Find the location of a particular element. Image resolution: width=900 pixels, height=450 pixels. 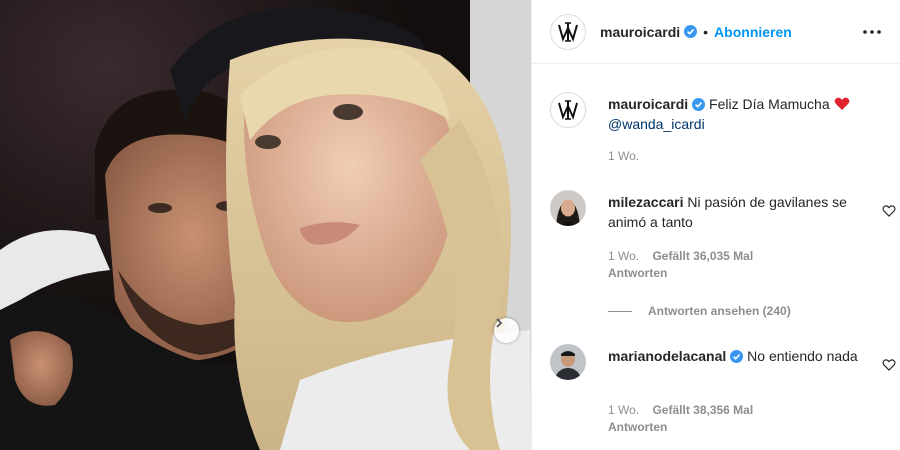

comment-meta: 1 Wo. Gefällt 36,035 Mal is located at coordinates (685, 256).